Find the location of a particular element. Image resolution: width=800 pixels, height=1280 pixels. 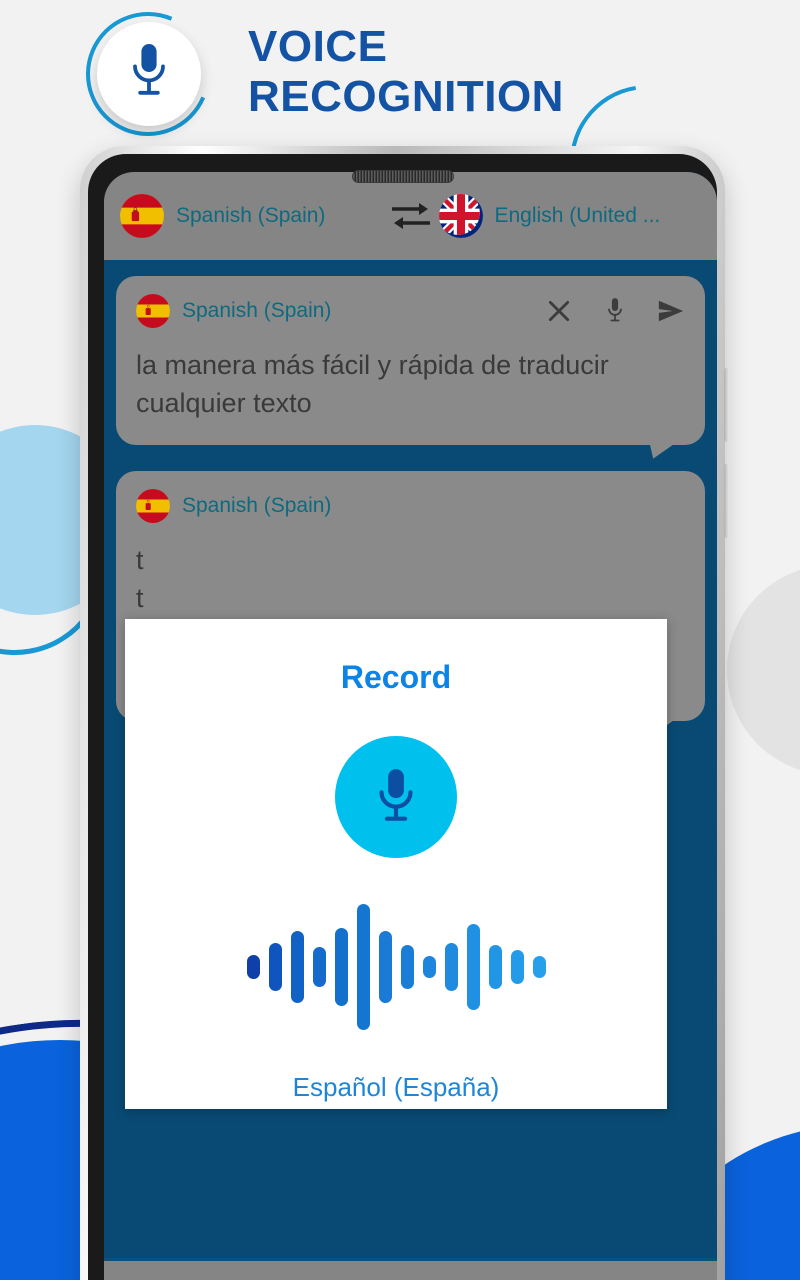

card-actions is located at coordinates (615, 311).